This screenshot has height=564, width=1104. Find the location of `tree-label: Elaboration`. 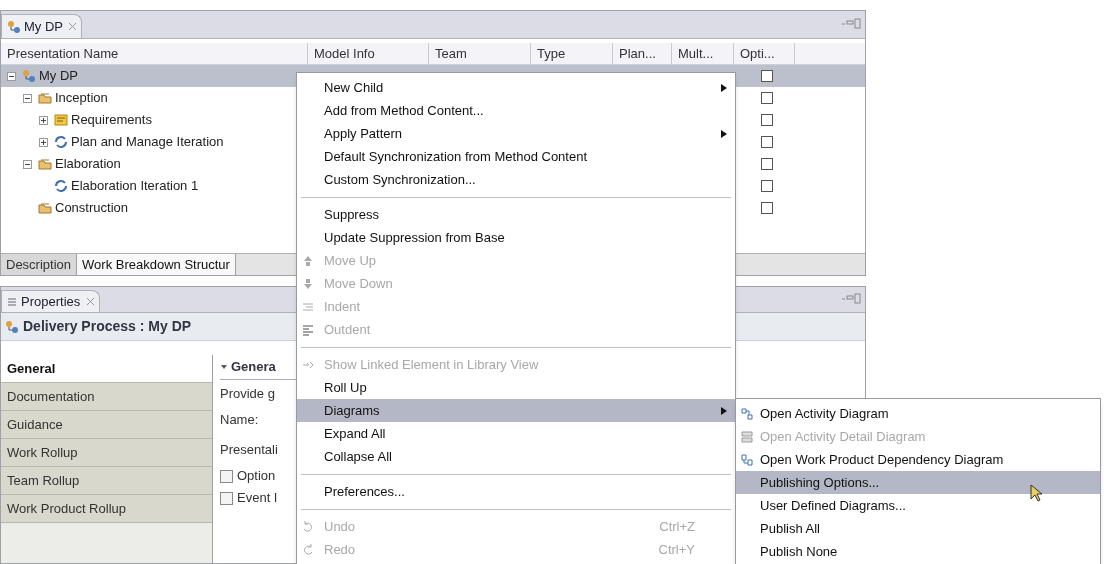

tree-label: Elaboration is located at coordinates (88, 164).